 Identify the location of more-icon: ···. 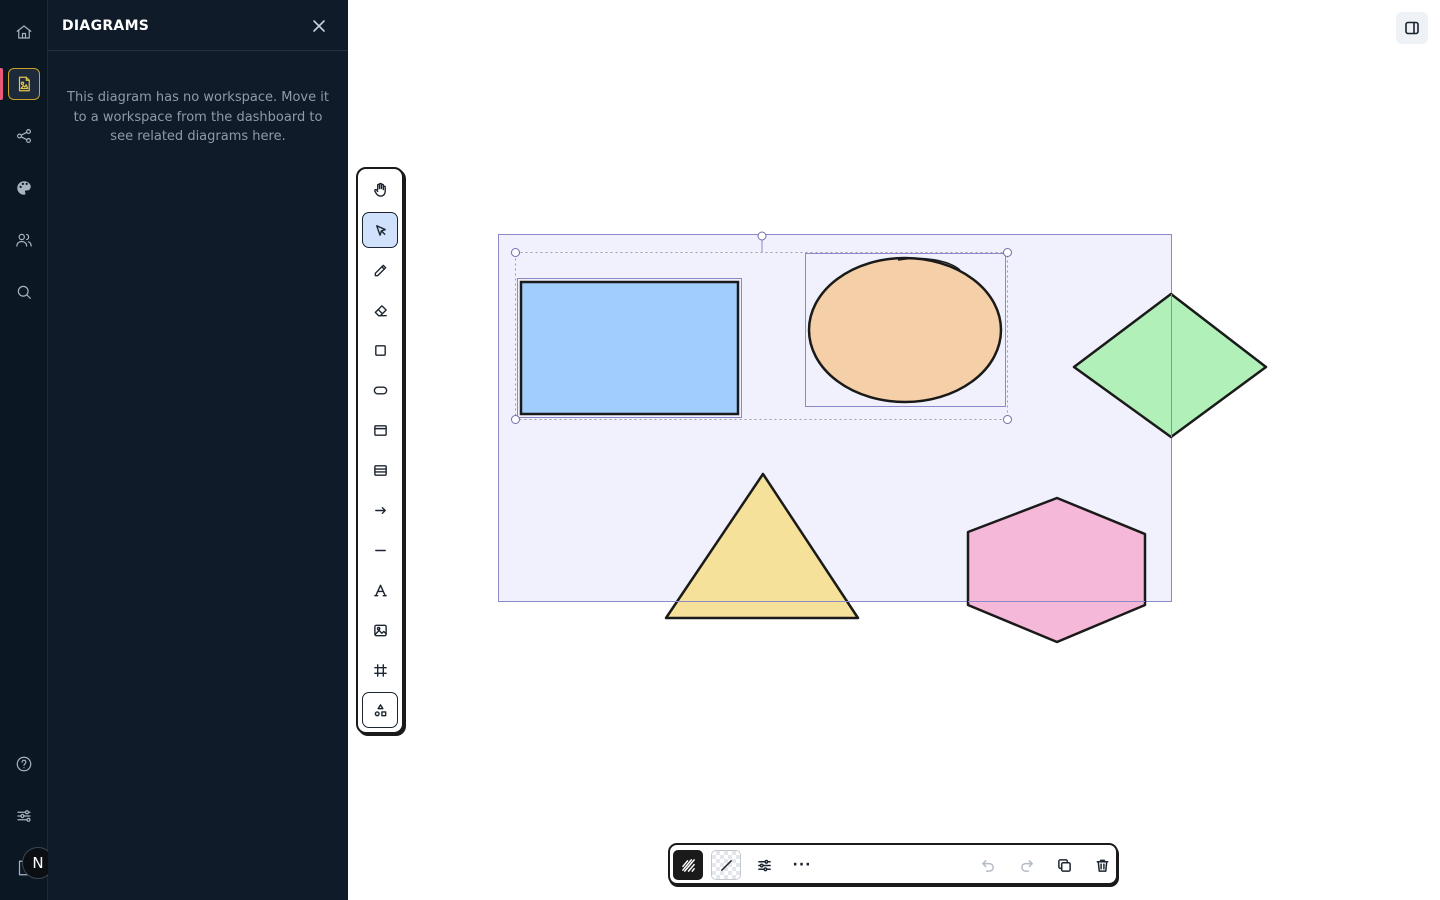
(802, 865).